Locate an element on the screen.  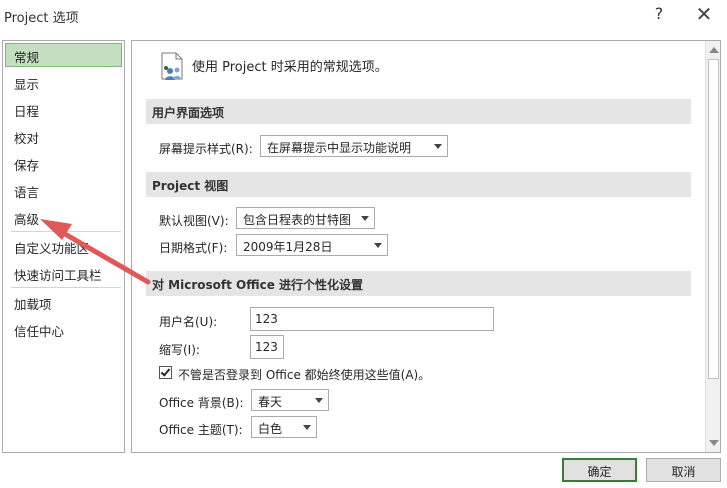
nav-item-add-ins: 加载项 is located at coordinates (63, 302).